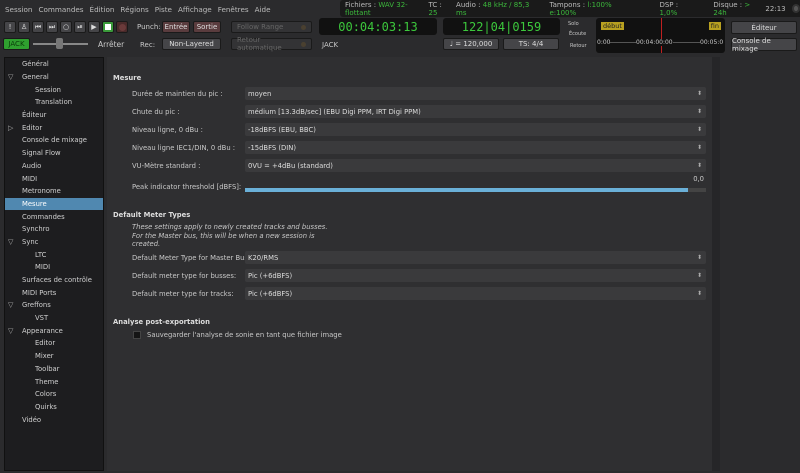 This screenshot has width=800, height=473. I want to click on jack-button: JACK, so click(16, 44).